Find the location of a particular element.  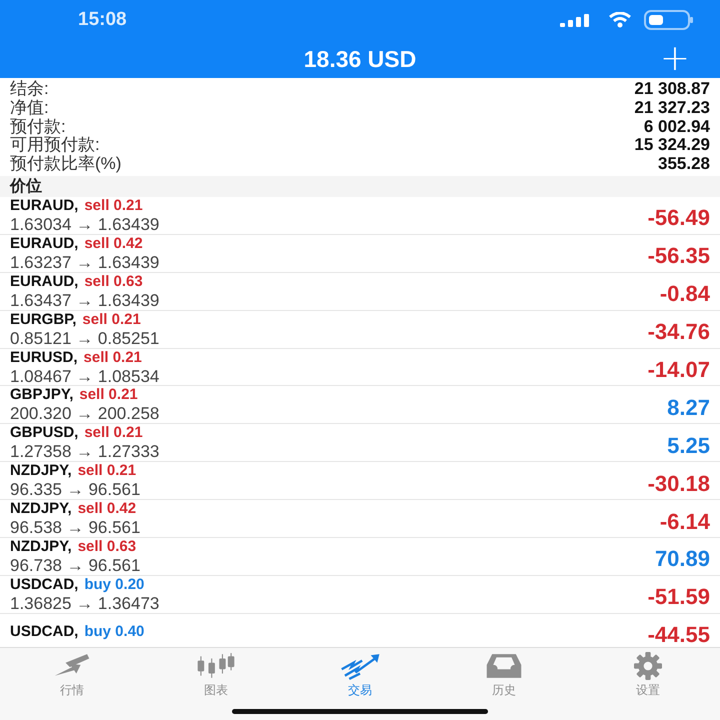

tab-item: 历史 is located at coordinates (504, 673).